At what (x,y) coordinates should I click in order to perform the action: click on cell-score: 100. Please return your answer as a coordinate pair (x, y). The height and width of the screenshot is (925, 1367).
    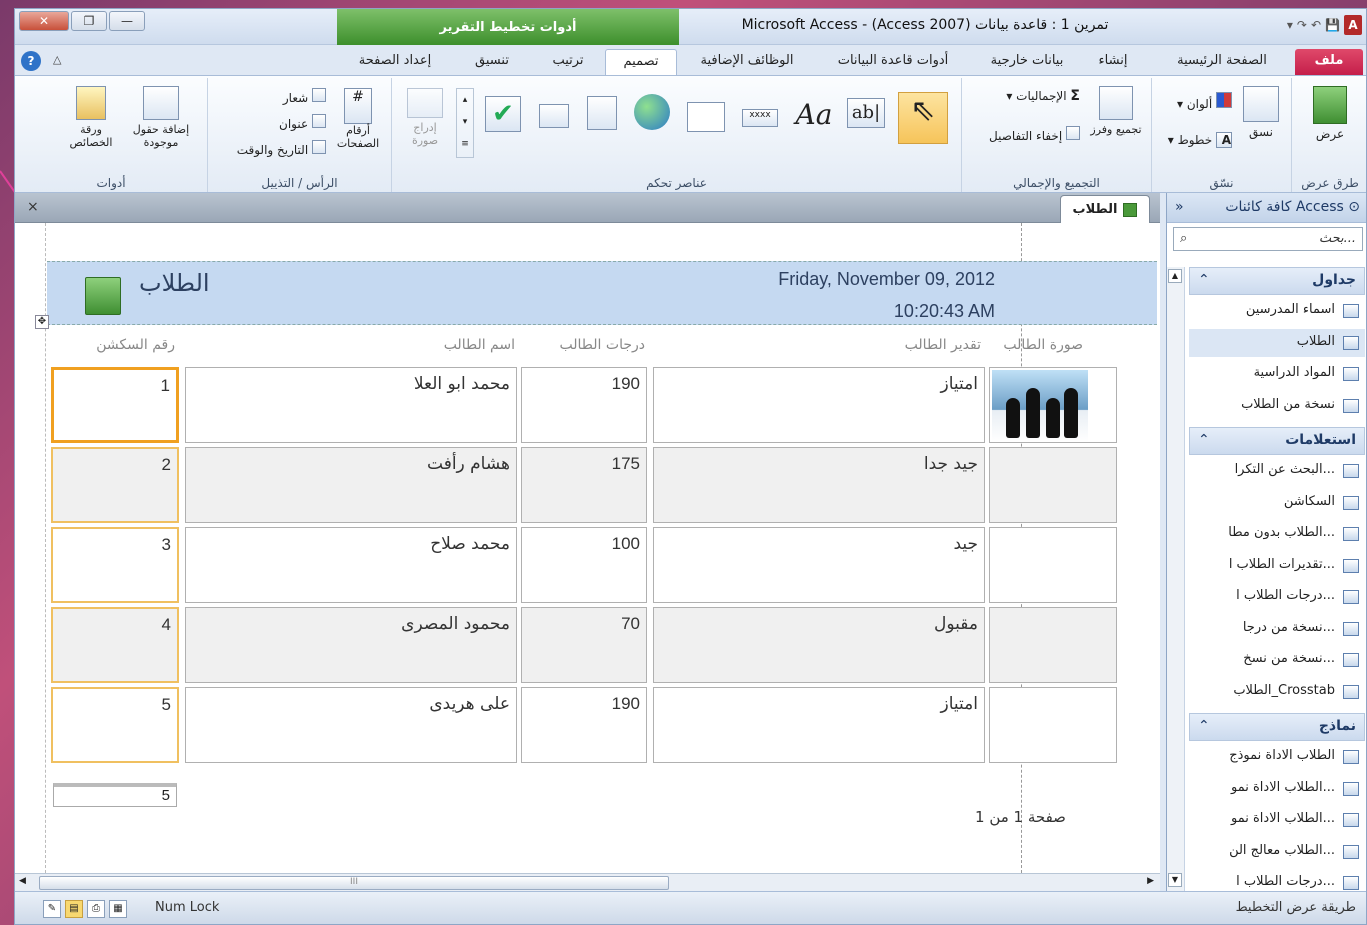
    Looking at the image, I should click on (584, 565).